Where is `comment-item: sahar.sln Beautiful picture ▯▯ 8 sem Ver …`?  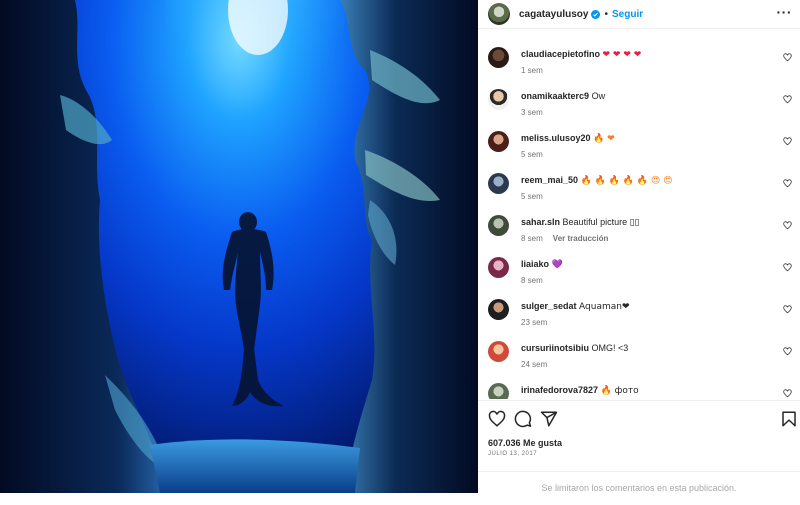
comment-item: sahar.sln Beautiful picture ▯▯ 8 sem Ver … is located at coordinates (641, 220).